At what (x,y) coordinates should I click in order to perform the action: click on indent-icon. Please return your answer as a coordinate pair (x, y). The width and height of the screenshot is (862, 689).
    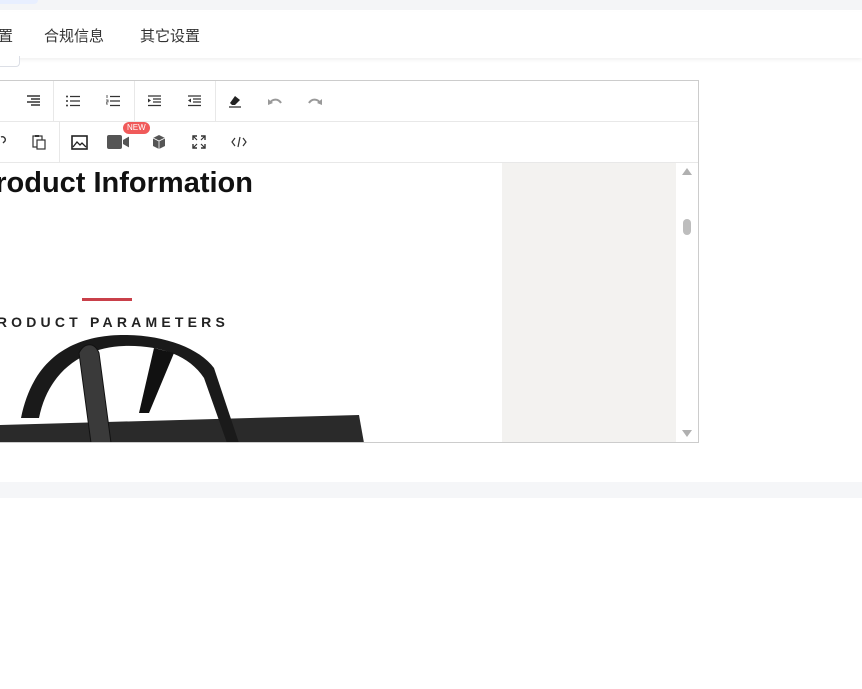
    Looking at the image, I should click on (154, 101).